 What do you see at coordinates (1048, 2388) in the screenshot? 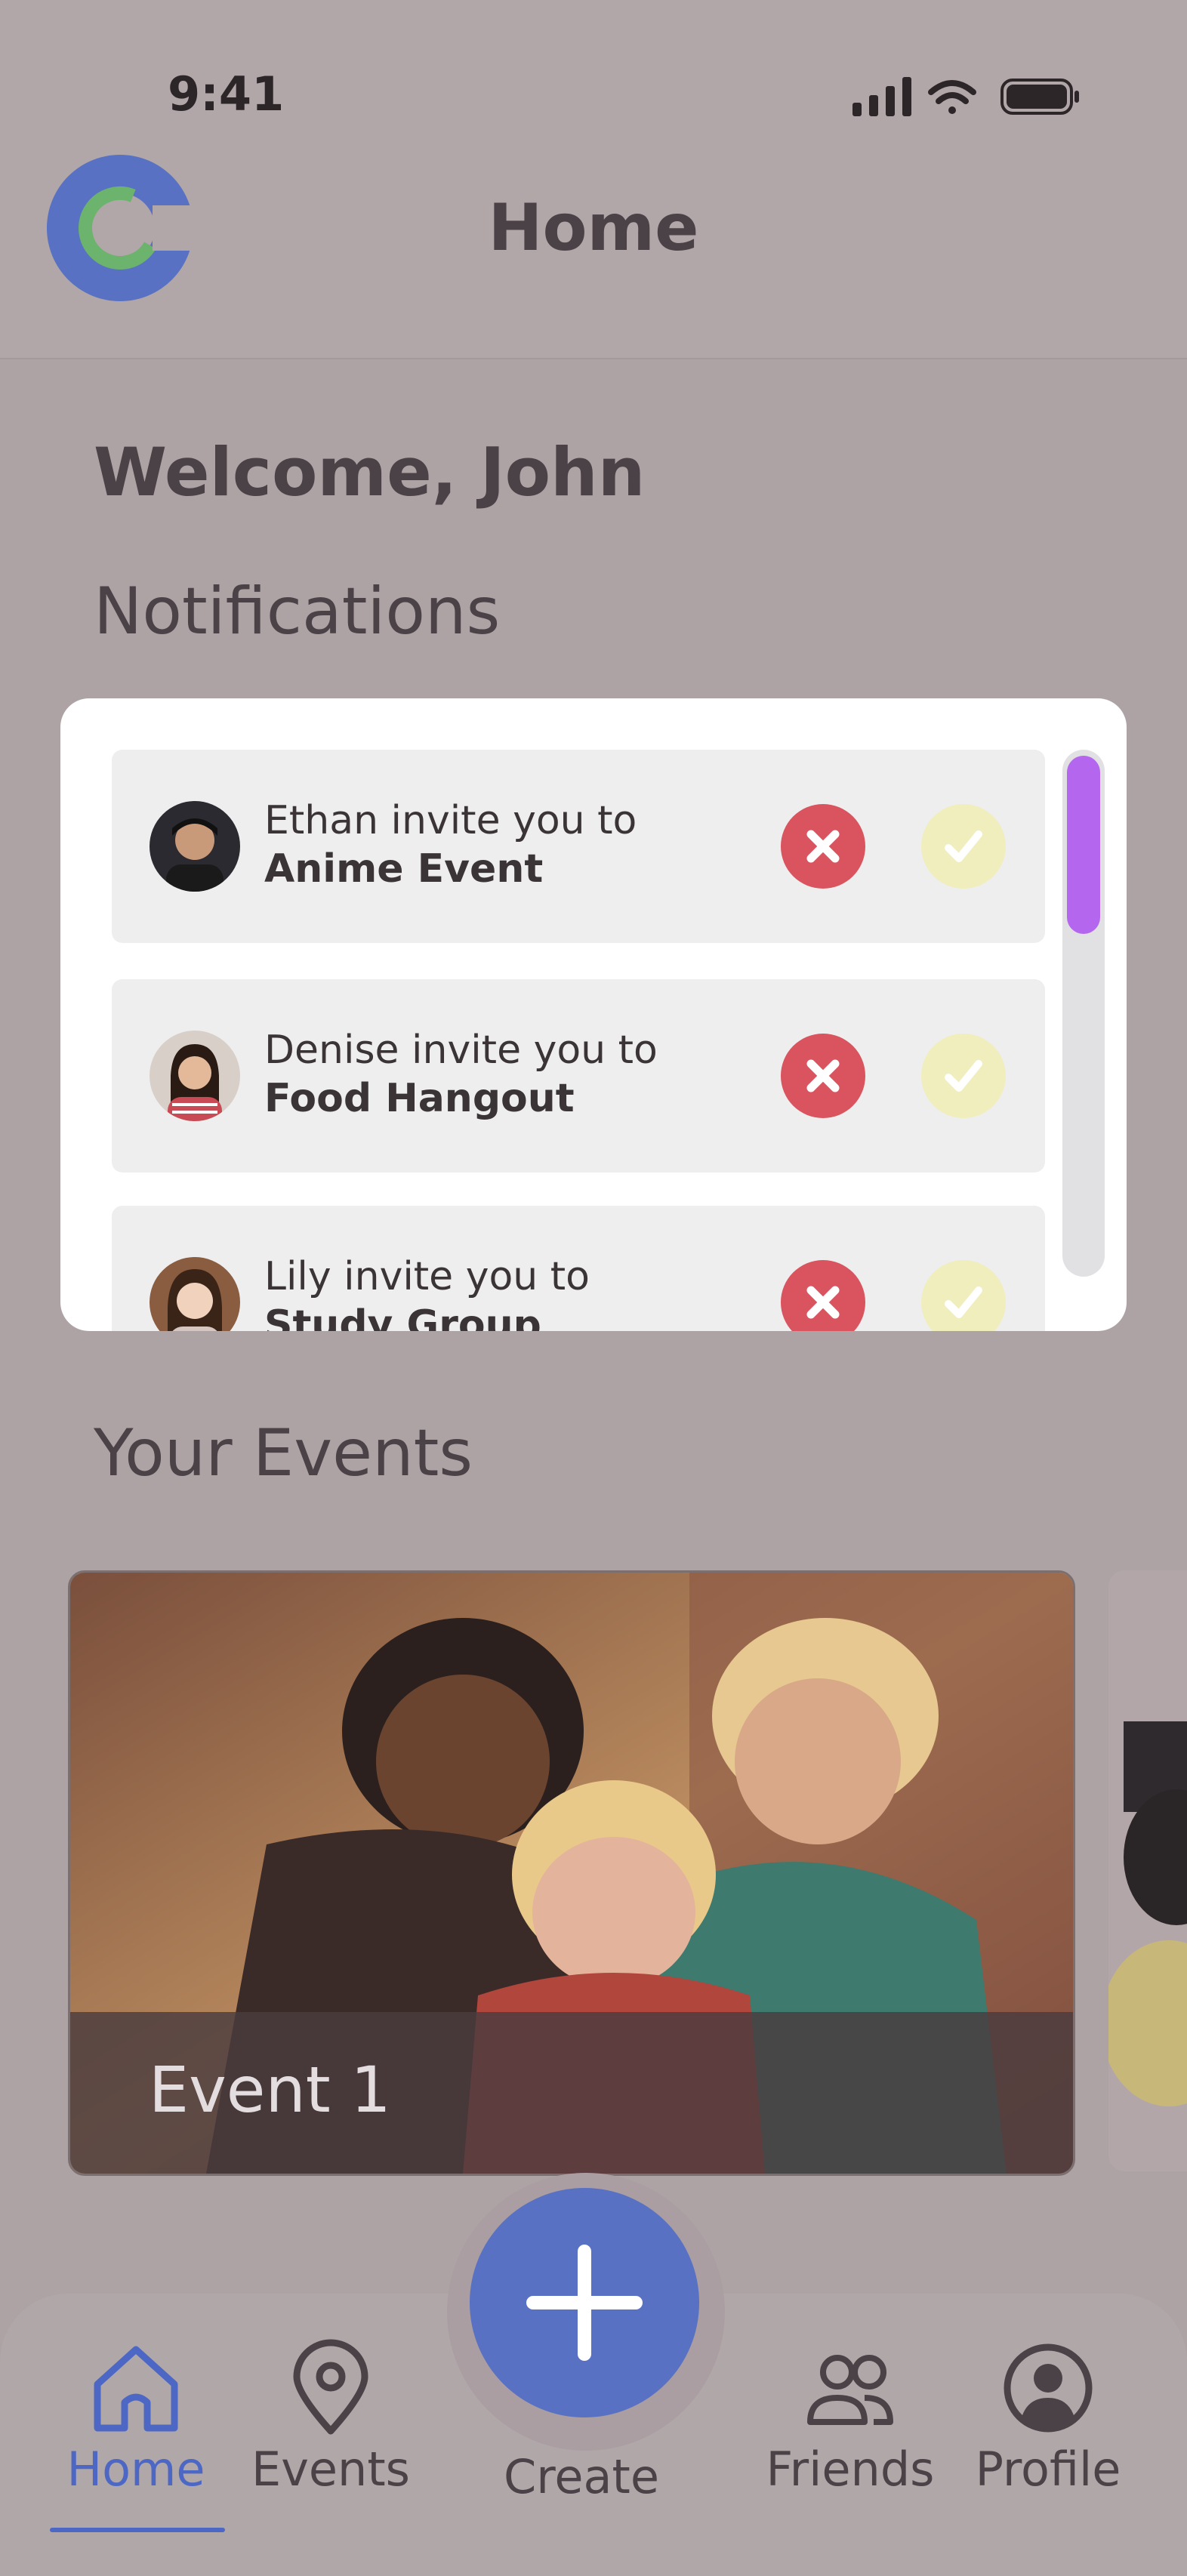
I see `profile-icon` at bounding box center [1048, 2388].